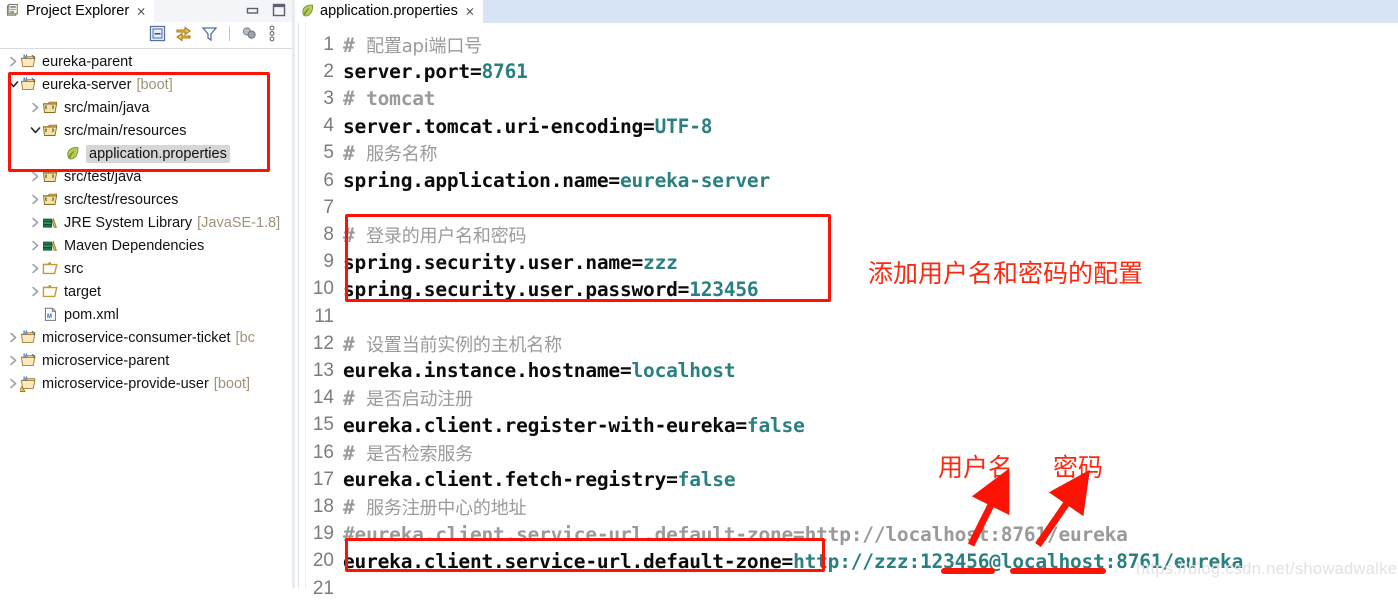 This screenshot has height=603, width=1398. What do you see at coordinates (74, 268) in the screenshot?
I see `tree-item-label: src` at bounding box center [74, 268].